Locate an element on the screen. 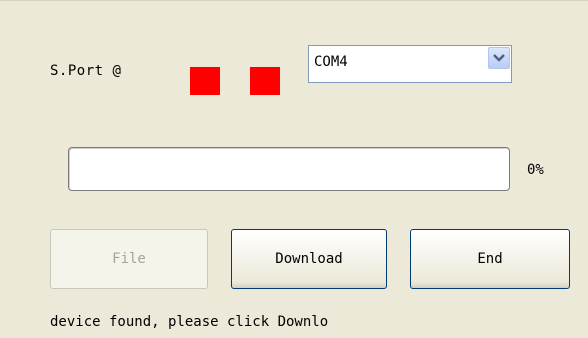 The image size is (588, 338). chevron-down-icon is located at coordinates (499, 58).